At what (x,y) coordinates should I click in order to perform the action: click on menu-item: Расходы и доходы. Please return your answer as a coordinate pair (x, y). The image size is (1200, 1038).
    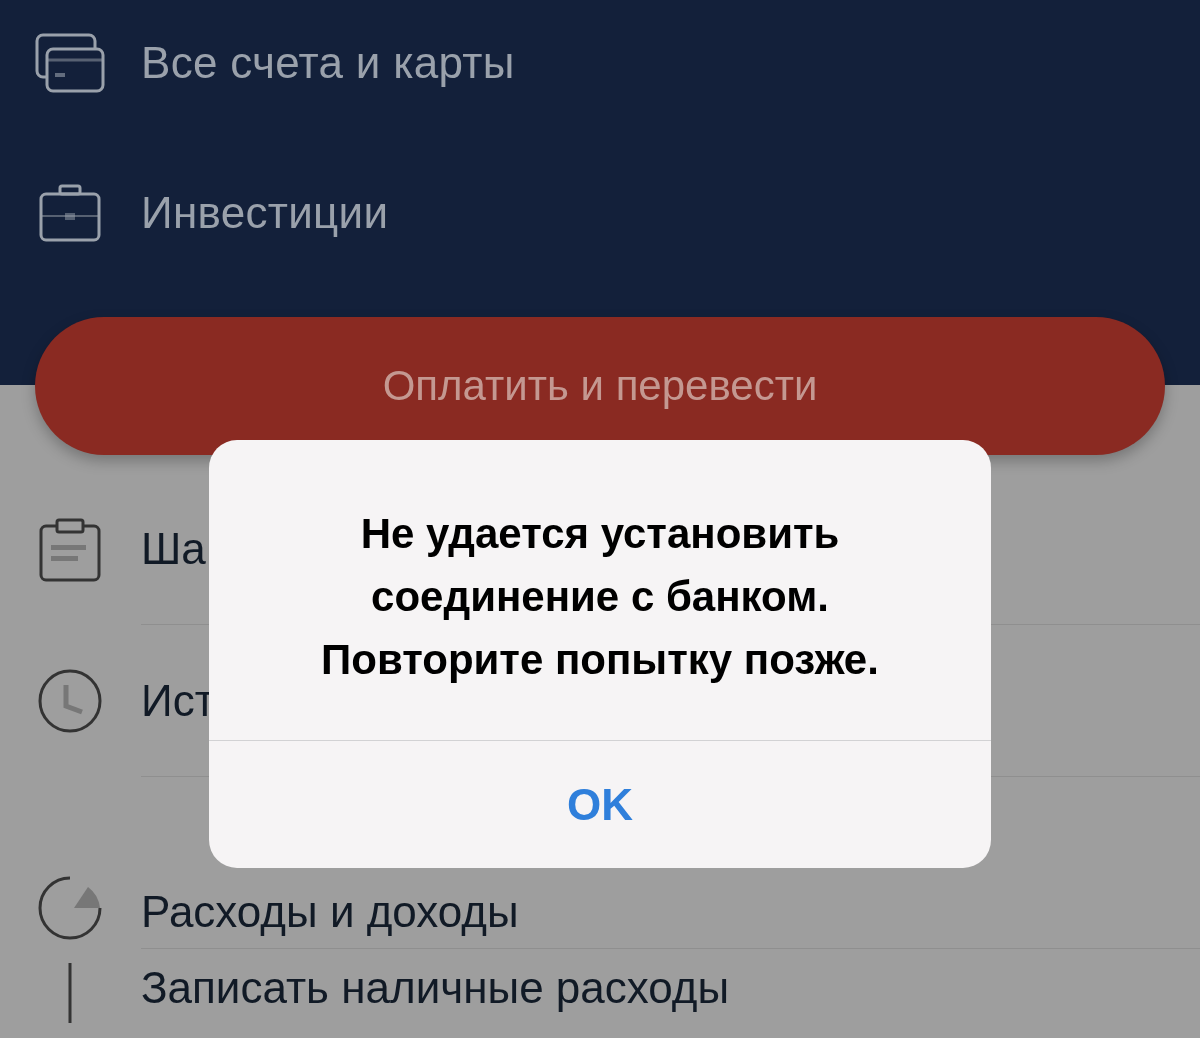
    Looking at the image, I should click on (330, 912).